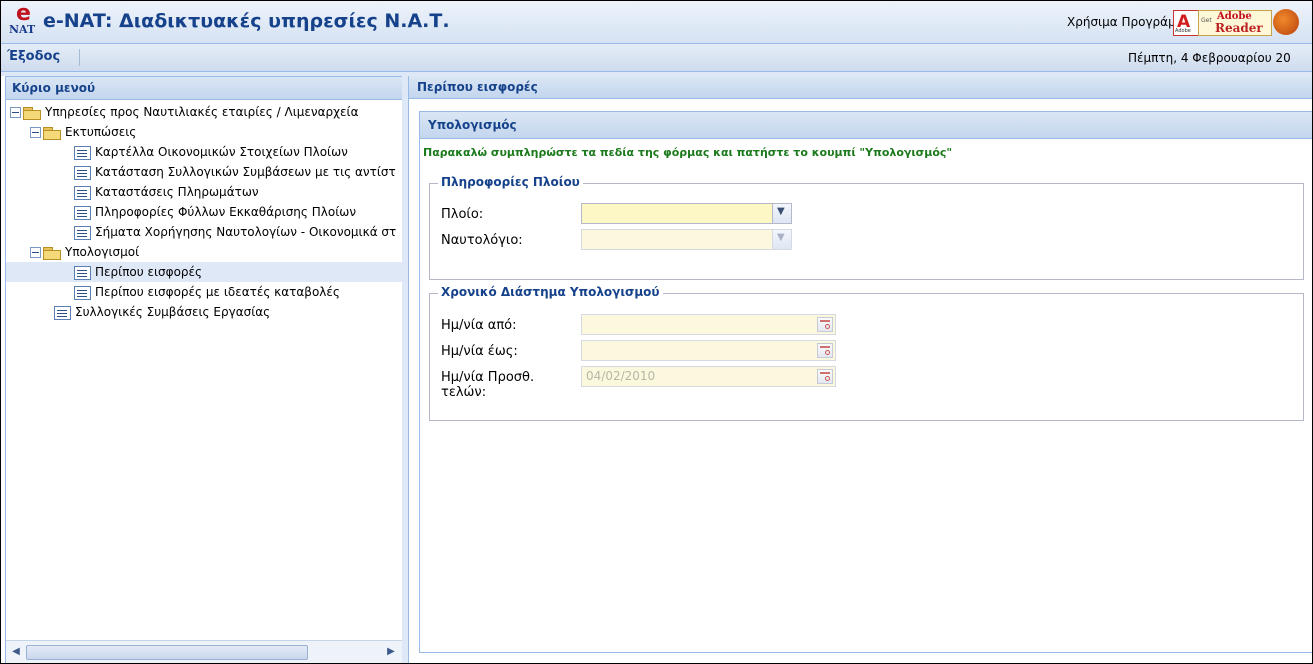 Image resolution: width=1313 pixels, height=664 pixels. What do you see at coordinates (656, 58) in the screenshot?
I see `top-toolbar: Έξοδος Πέμπτη, 4 Φεβρουαρίου 20` at bounding box center [656, 58].